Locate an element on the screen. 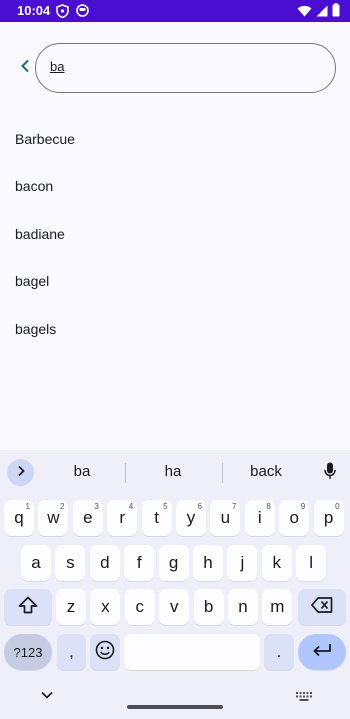  key-label: p is located at coordinates (328, 517).